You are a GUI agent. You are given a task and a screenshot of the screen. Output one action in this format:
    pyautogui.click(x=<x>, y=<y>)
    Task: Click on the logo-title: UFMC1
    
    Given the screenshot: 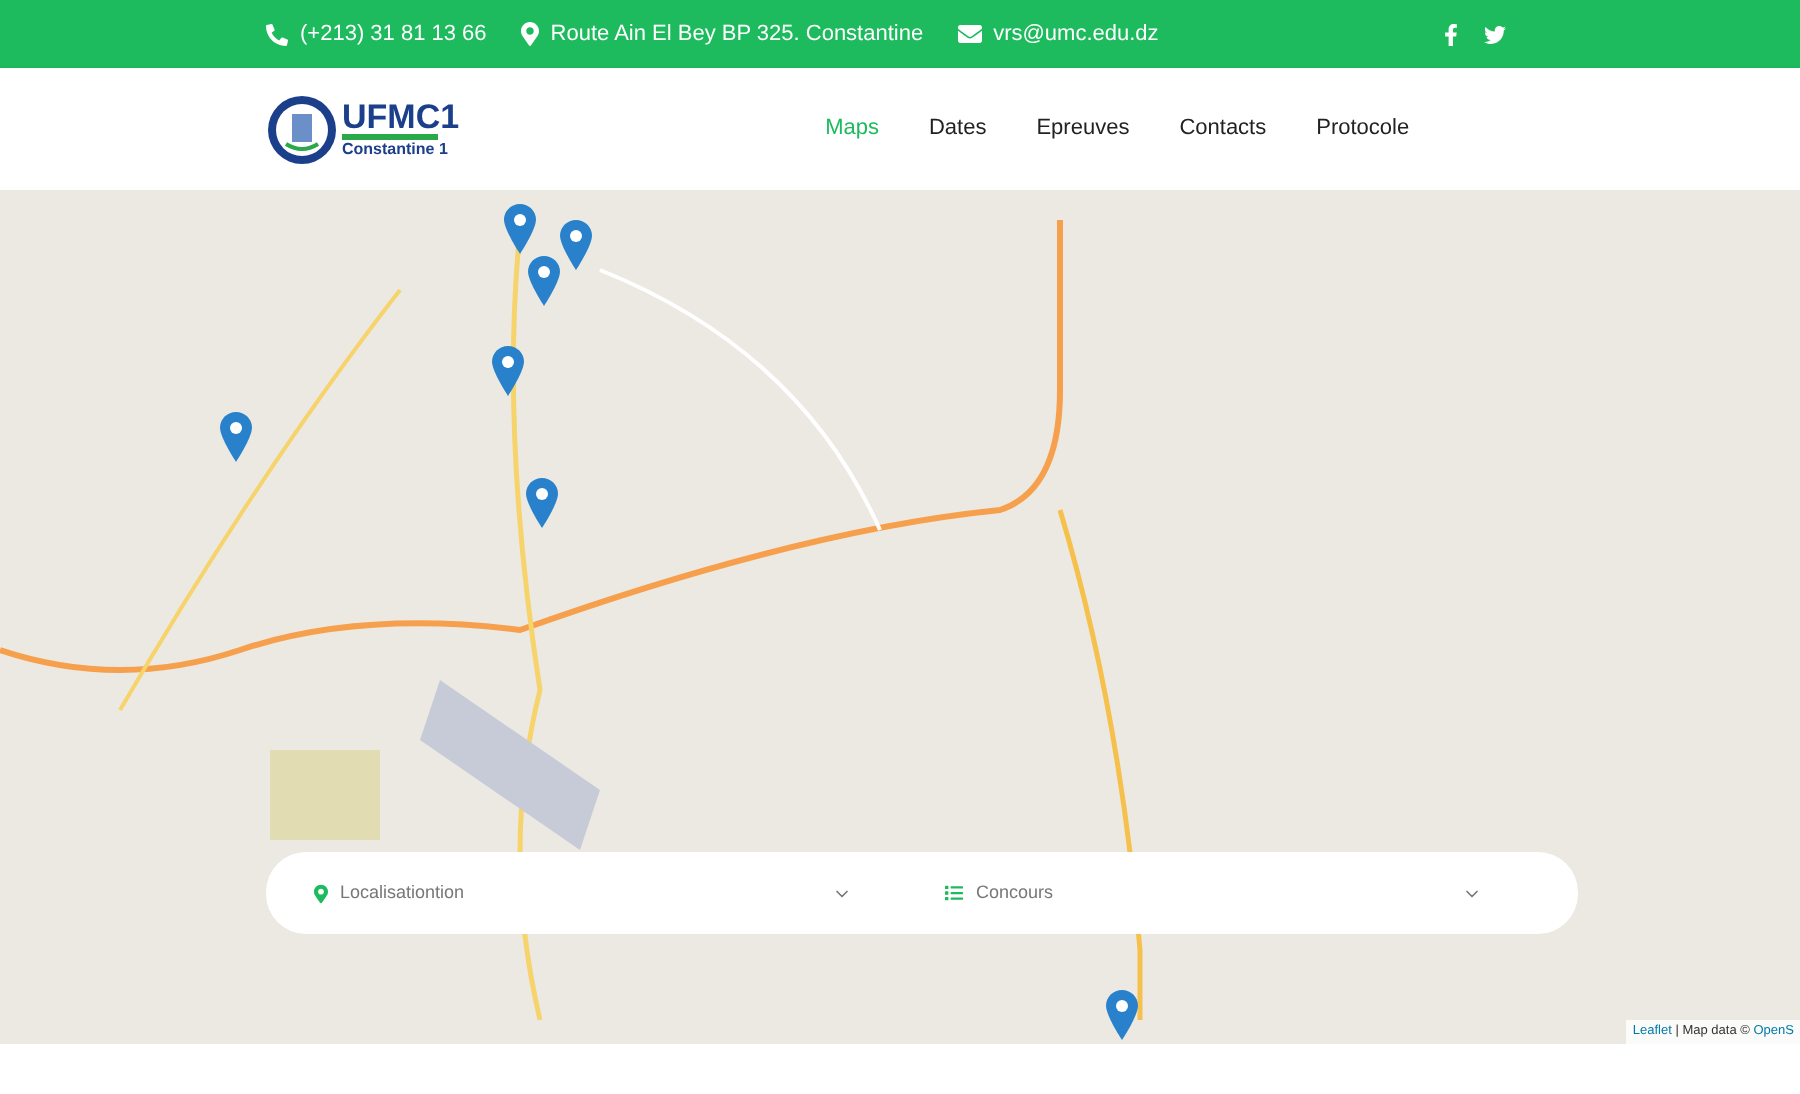 What is the action you would take?
    pyautogui.click(x=401, y=116)
    